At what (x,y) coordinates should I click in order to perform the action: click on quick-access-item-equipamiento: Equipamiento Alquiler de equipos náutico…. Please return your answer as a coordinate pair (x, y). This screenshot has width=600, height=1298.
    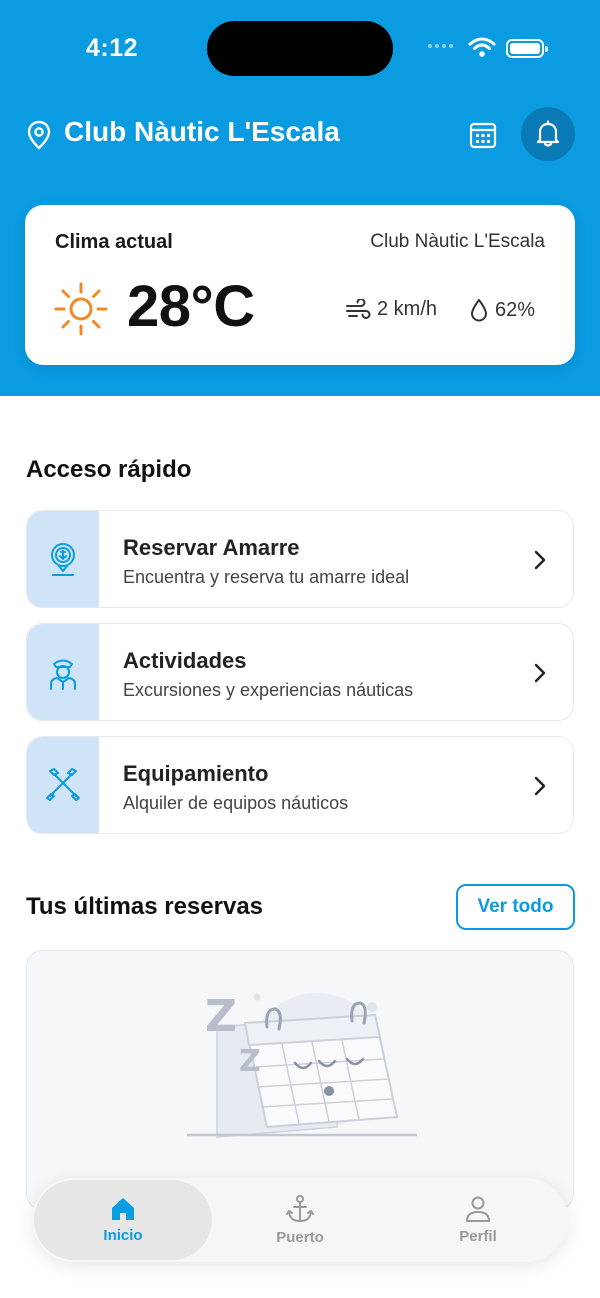
    Looking at the image, I should click on (300, 785).